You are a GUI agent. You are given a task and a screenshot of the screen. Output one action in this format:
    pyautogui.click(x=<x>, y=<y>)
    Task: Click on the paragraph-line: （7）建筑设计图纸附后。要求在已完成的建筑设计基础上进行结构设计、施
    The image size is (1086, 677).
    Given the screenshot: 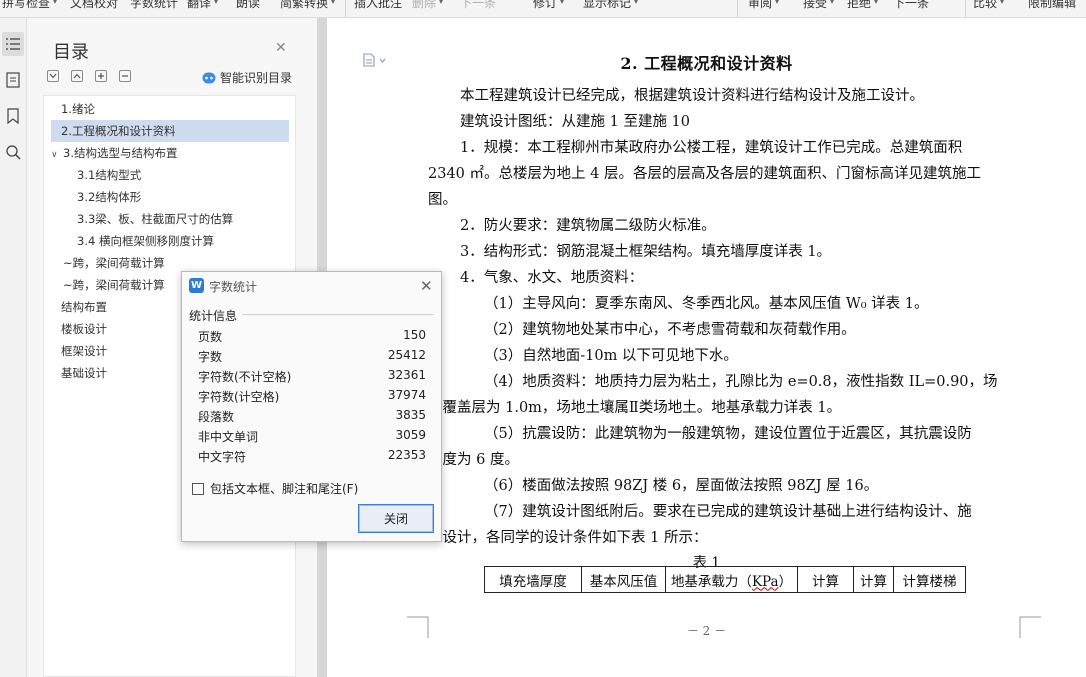 What is the action you would take?
    pyautogui.click(x=728, y=512)
    